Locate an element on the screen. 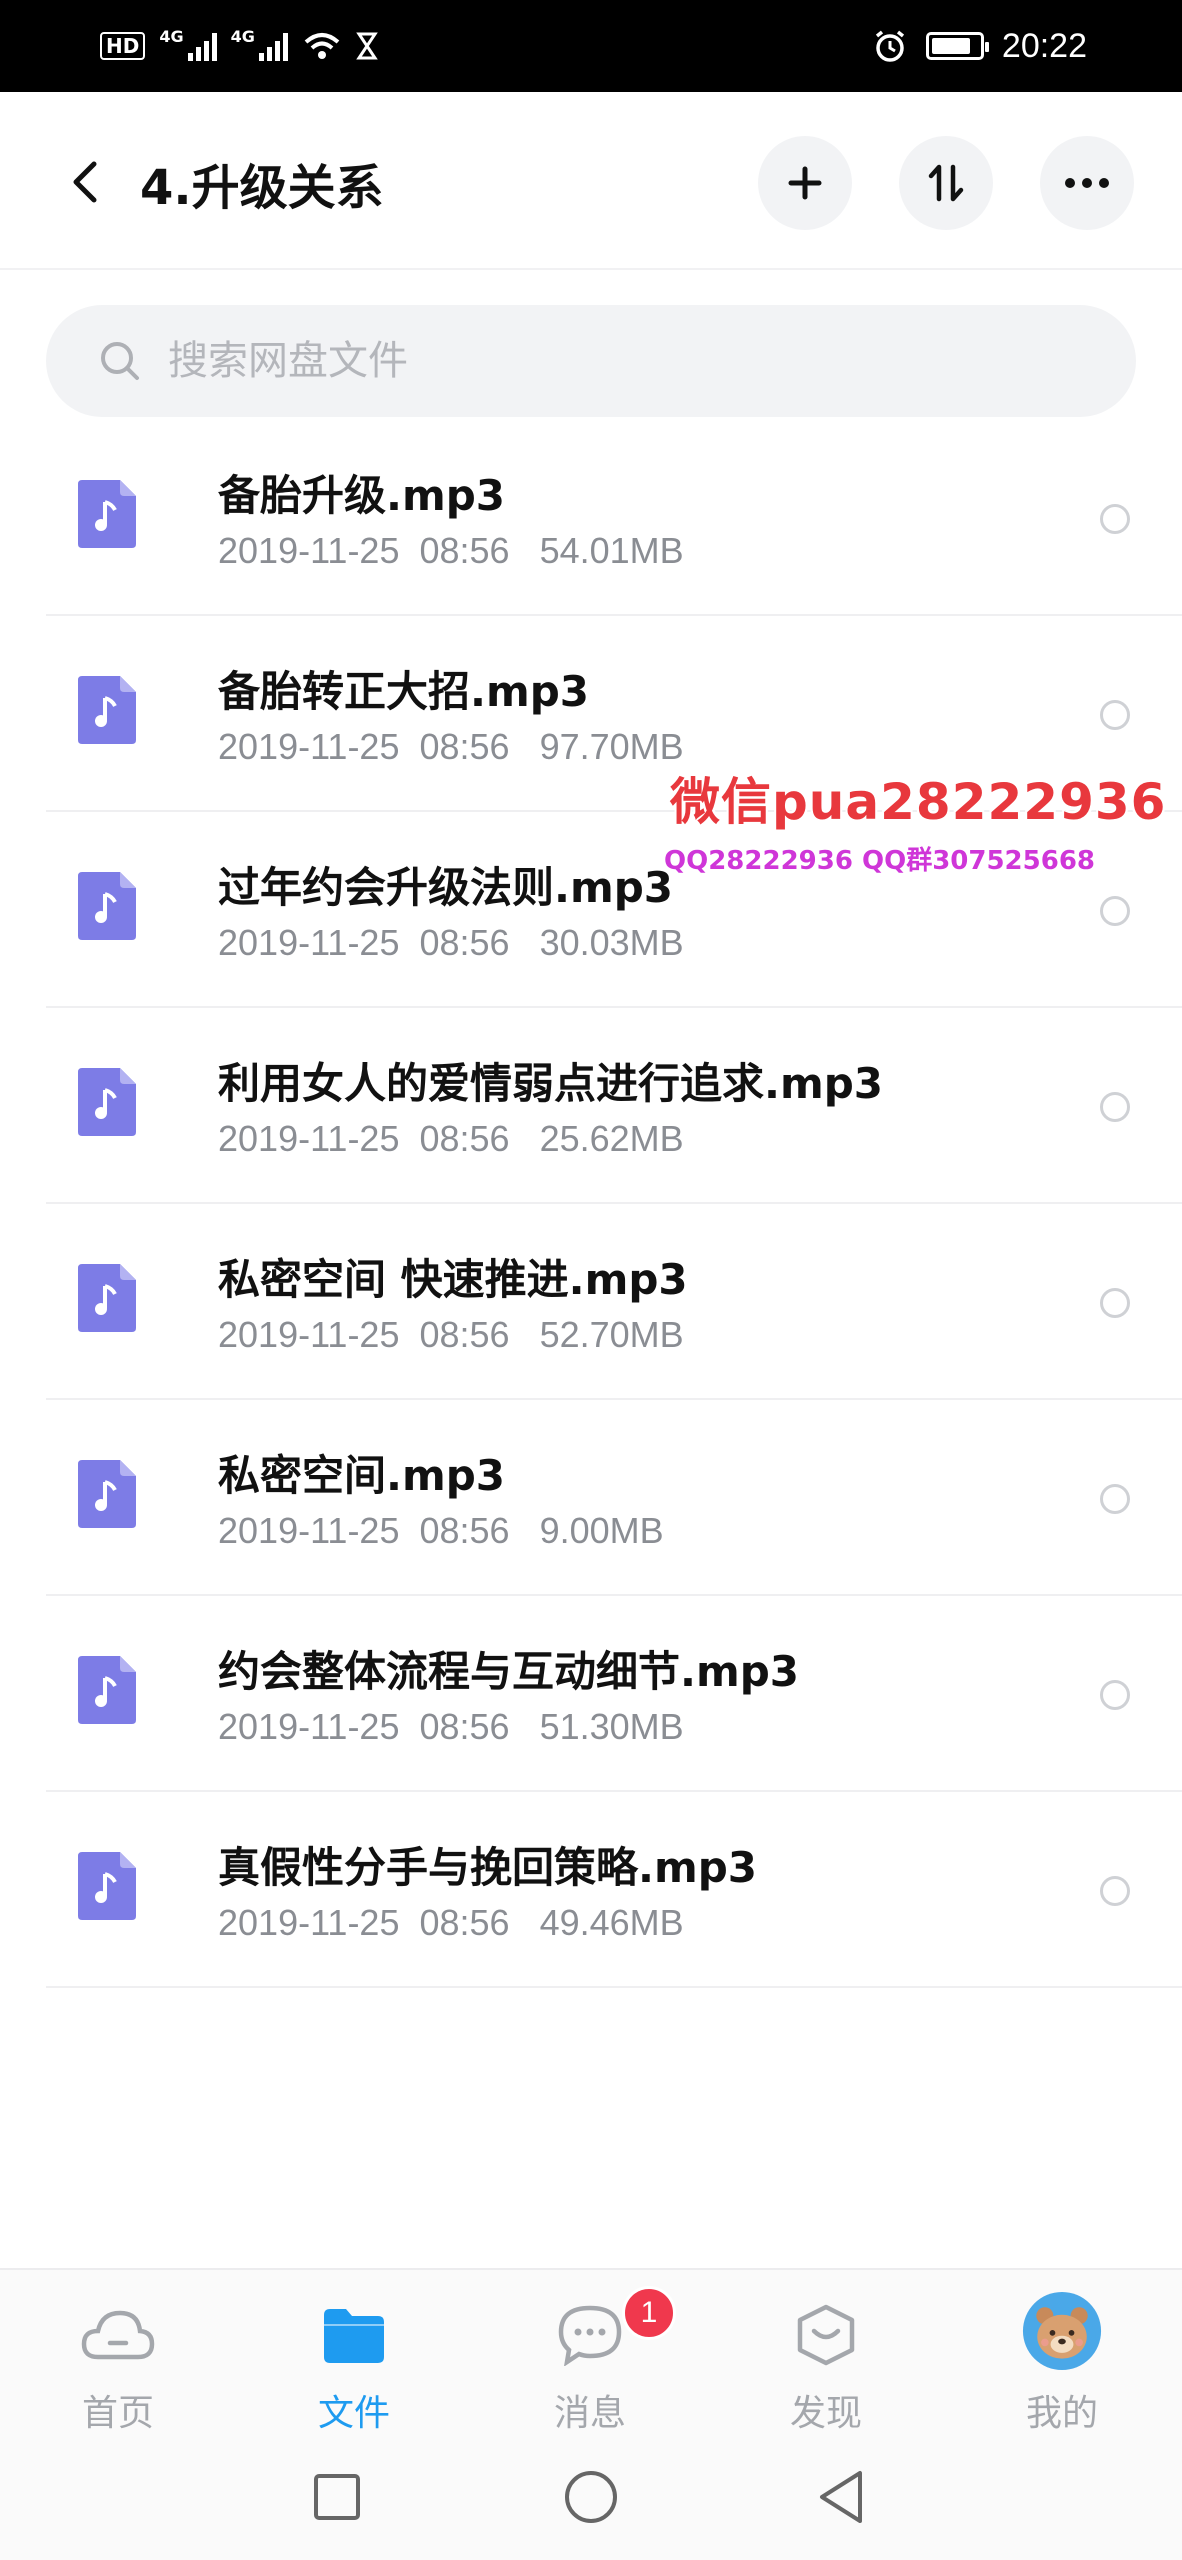 The width and height of the screenshot is (1182, 2560). hourglass-icon is located at coordinates (367, 46).